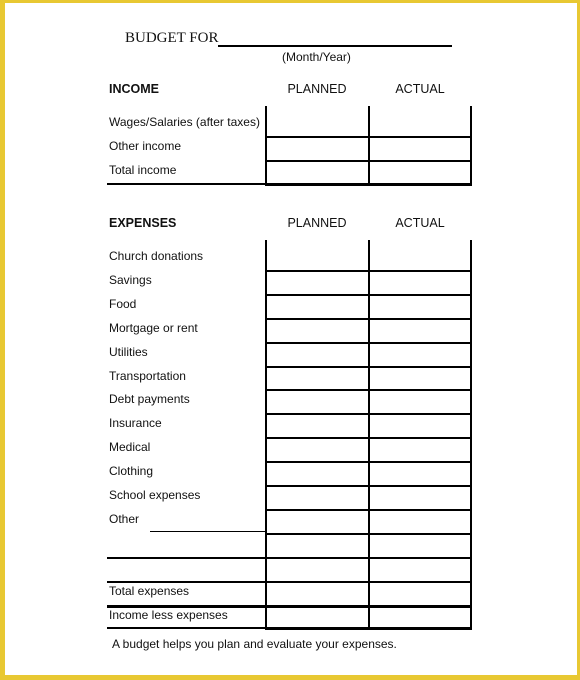 The width and height of the screenshot is (580, 680). What do you see at coordinates (155, 495) in the screenshot?
I see `row-label: School expenses` at bounding box center [155, 495].